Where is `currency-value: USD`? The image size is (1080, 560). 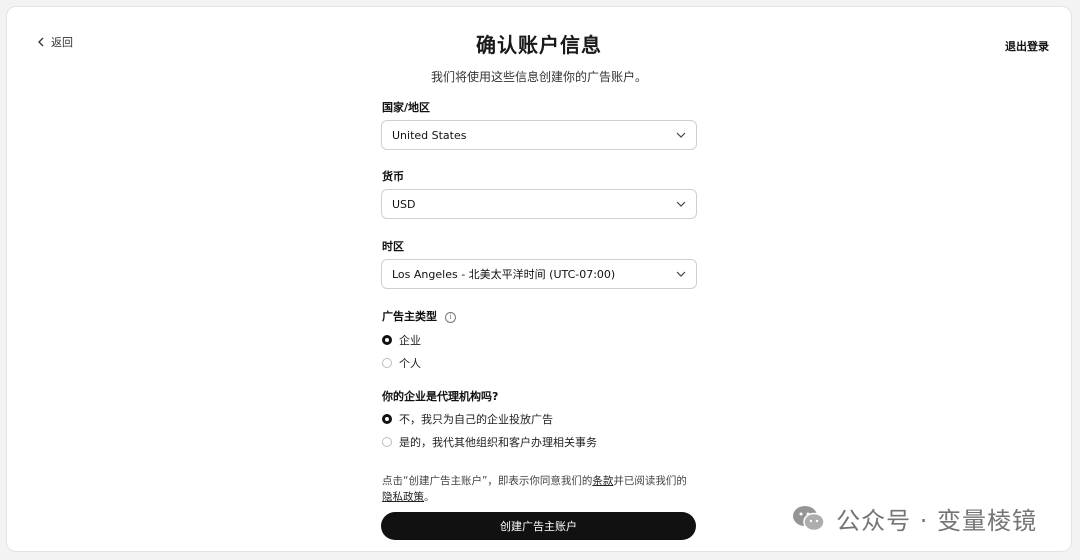
currency-value: USD is located at coordinates (404, 204).